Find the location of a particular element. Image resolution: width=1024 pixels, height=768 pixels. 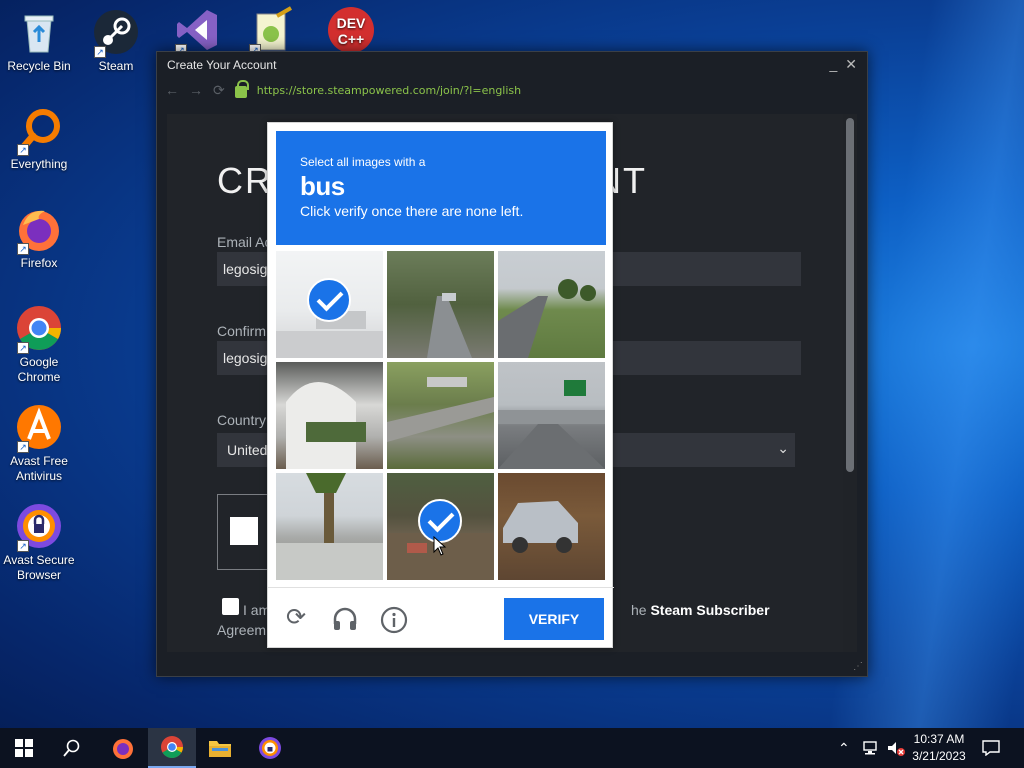

headphones-icon is located at coordinates (345, 621).